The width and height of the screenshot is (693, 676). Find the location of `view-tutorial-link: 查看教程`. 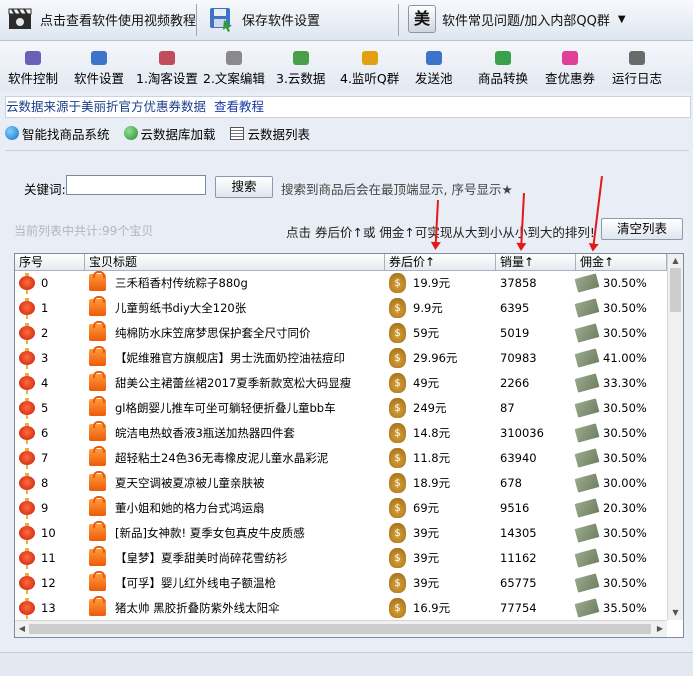

view-tutorial-link: 查看教程 is located at coordinates (239, 106).